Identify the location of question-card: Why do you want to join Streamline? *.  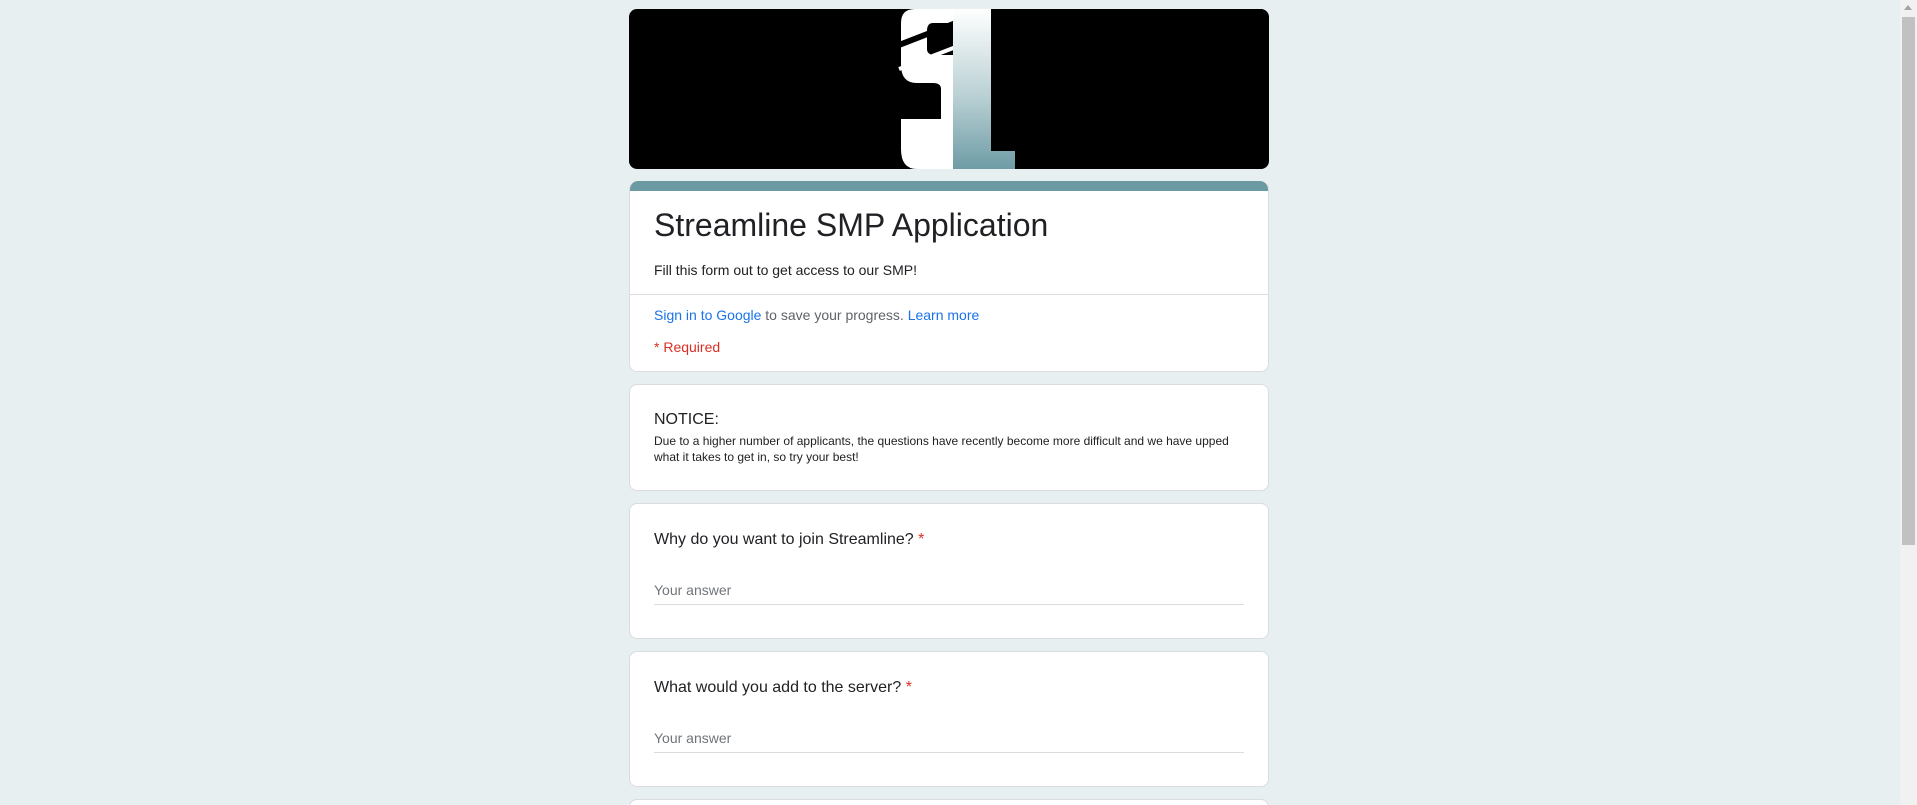
(949, 571).